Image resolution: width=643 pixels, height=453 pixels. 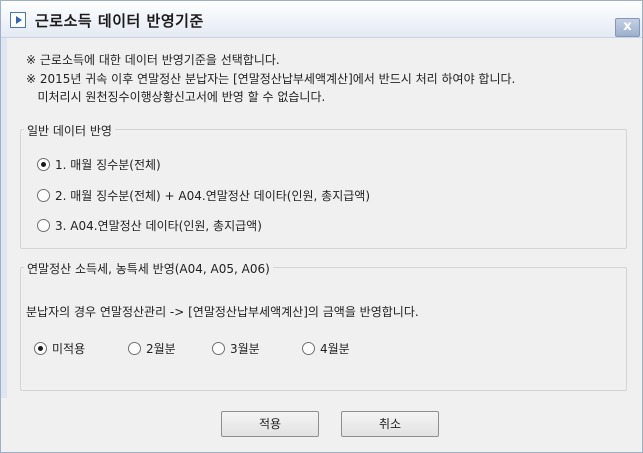 I want to click on tax-option-mar: 3월분, so click(x=236, y=348).